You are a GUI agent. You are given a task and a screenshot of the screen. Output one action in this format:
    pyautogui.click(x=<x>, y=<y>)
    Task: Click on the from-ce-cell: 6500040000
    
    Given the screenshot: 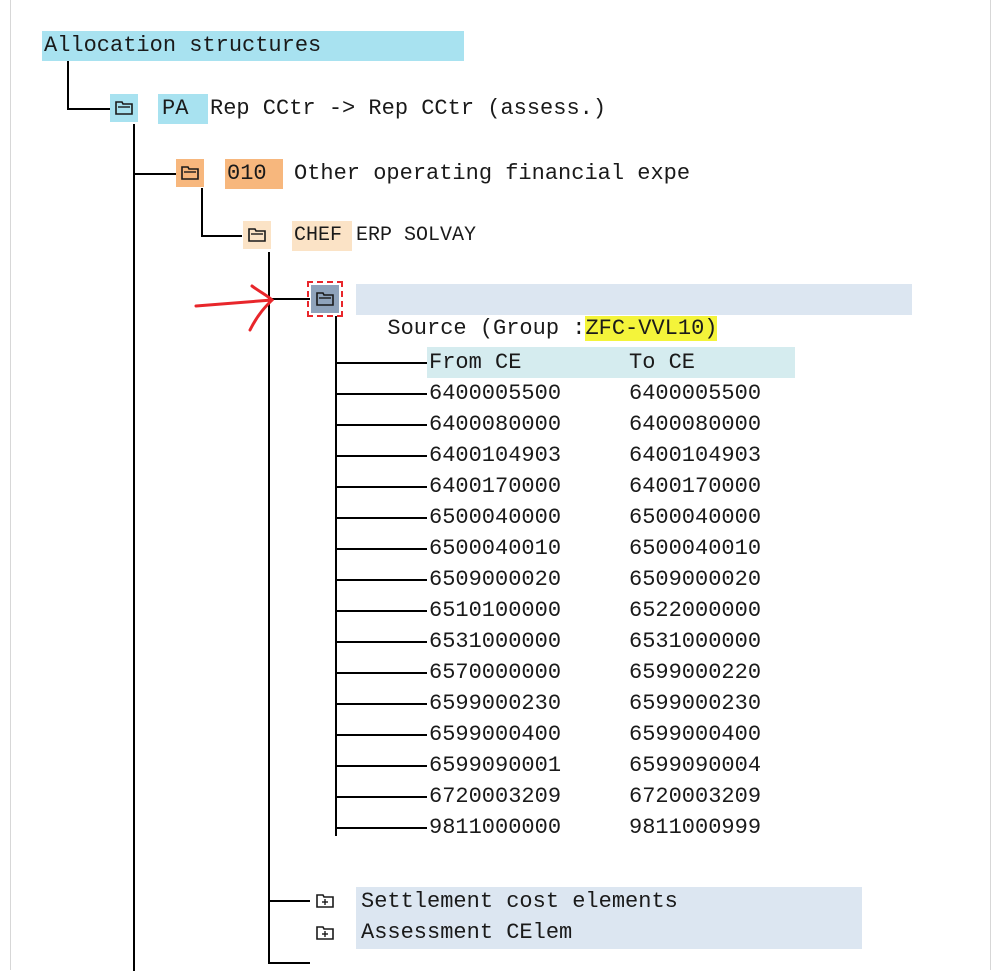 What is the action you would take?
    pyautogui.click(x=495, y=517)
    